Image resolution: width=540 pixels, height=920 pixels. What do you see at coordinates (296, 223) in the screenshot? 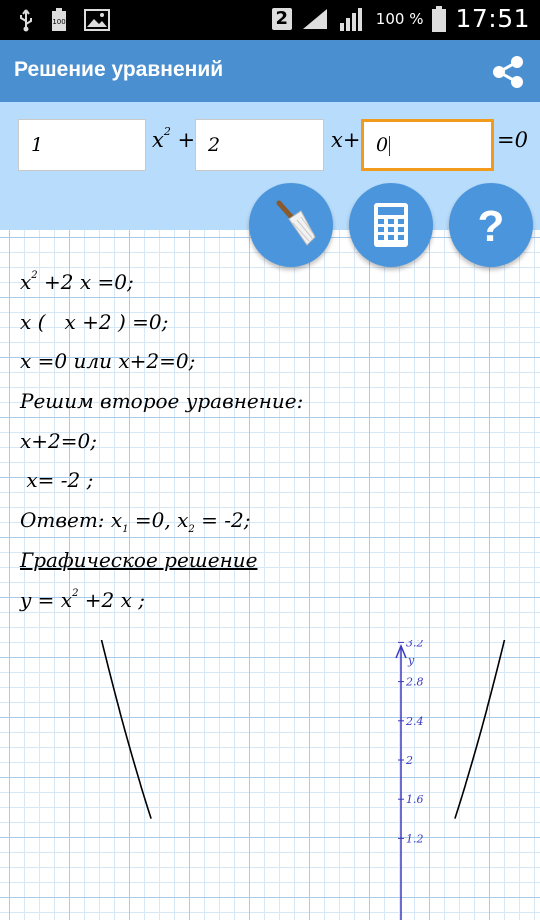
I see `broom-icon` at bounding box center [296, 223].